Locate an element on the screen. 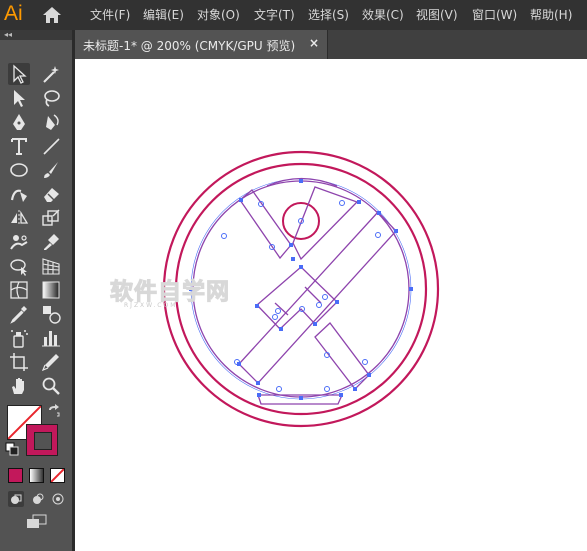  symbol-sprayer-tool-icon is located at coordinates (19, 338).